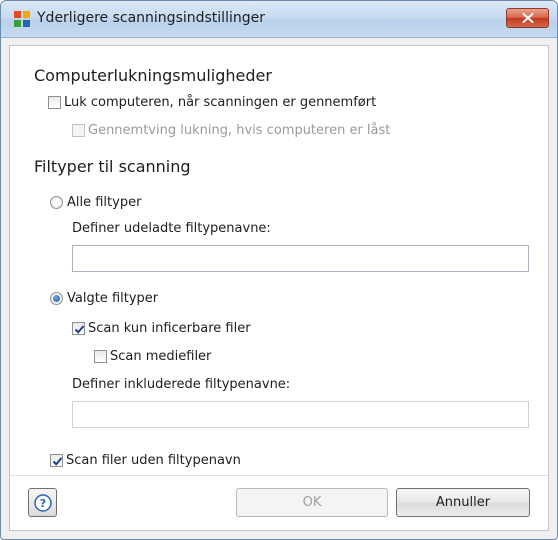 This screenshot has height=540, width=558. I want to click on close-icon, so click(527, 18).